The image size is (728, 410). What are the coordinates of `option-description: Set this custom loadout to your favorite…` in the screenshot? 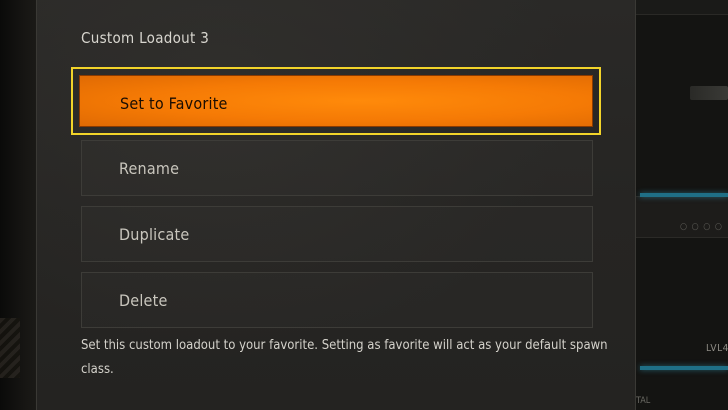 It's located at (344, 357).